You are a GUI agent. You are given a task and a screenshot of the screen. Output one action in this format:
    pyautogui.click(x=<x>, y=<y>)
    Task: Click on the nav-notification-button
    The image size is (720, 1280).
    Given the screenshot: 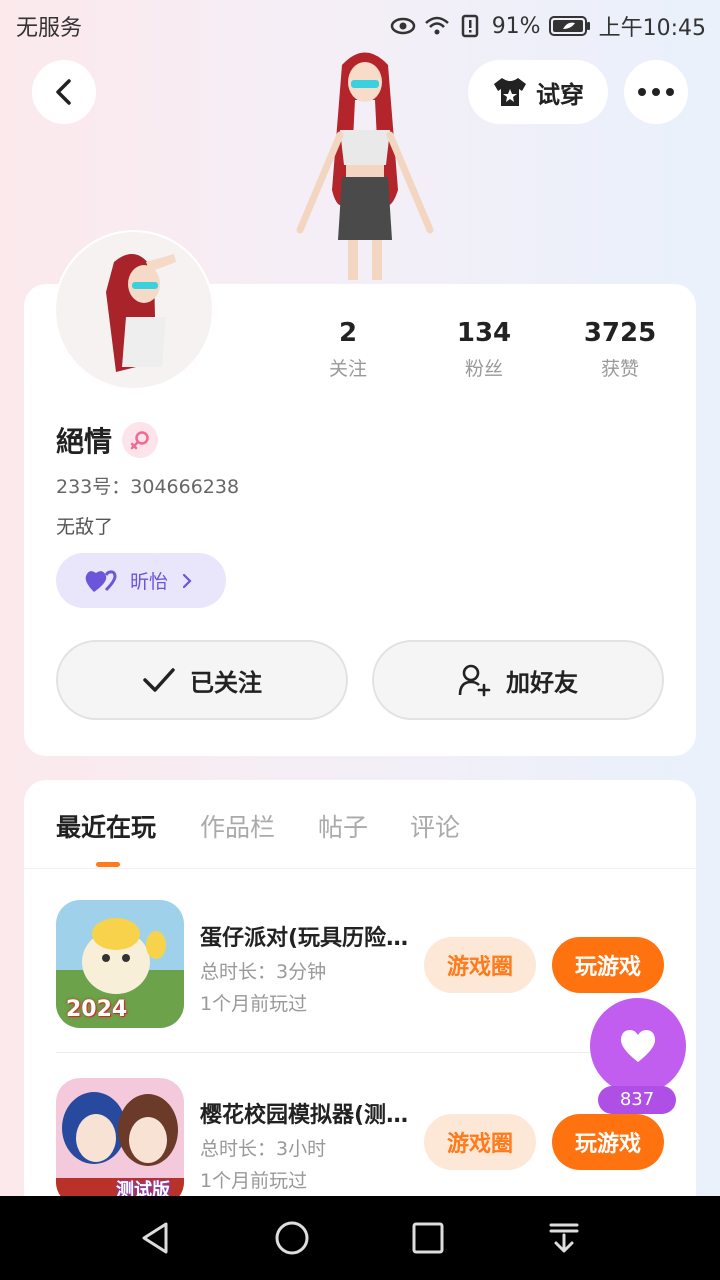 What is the action you would take?
    pyautogui.click(x=564, y=1238)
    